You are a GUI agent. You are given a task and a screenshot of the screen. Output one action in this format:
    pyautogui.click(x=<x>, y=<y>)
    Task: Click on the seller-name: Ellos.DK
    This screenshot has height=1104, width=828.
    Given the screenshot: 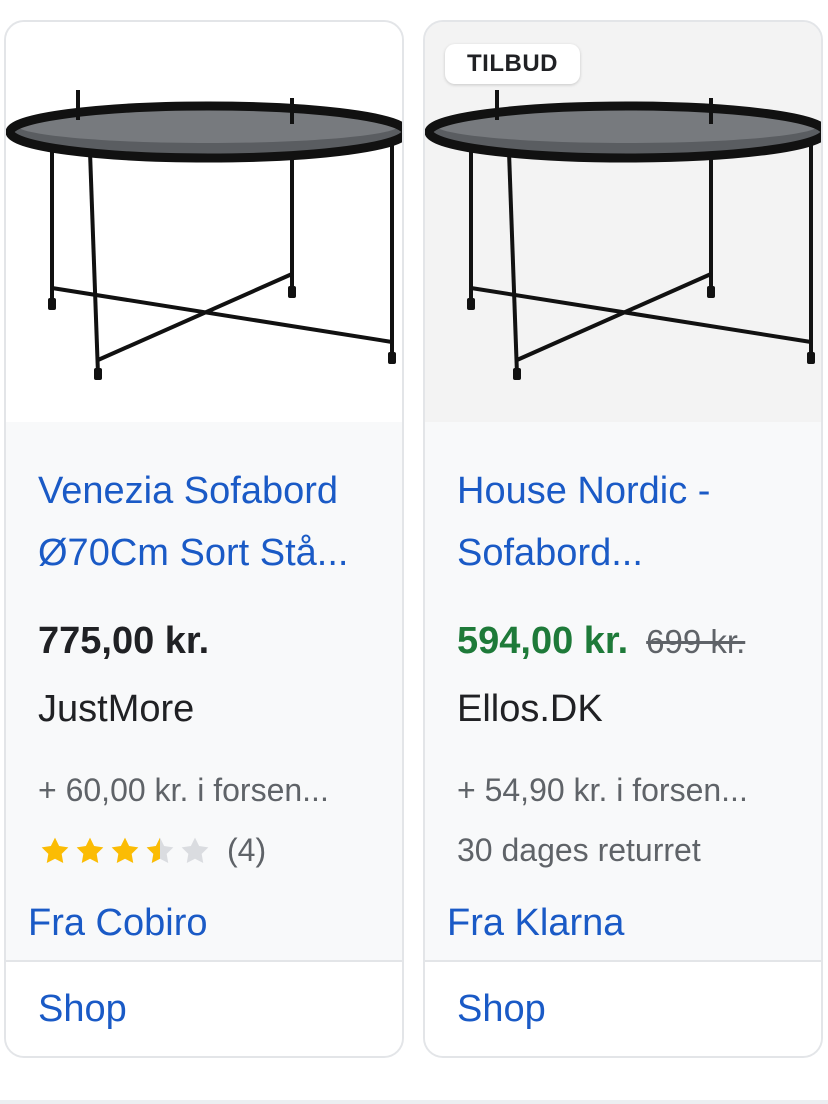 What is the action you would take?
    pyautogui.click(x=530, y=709)
    